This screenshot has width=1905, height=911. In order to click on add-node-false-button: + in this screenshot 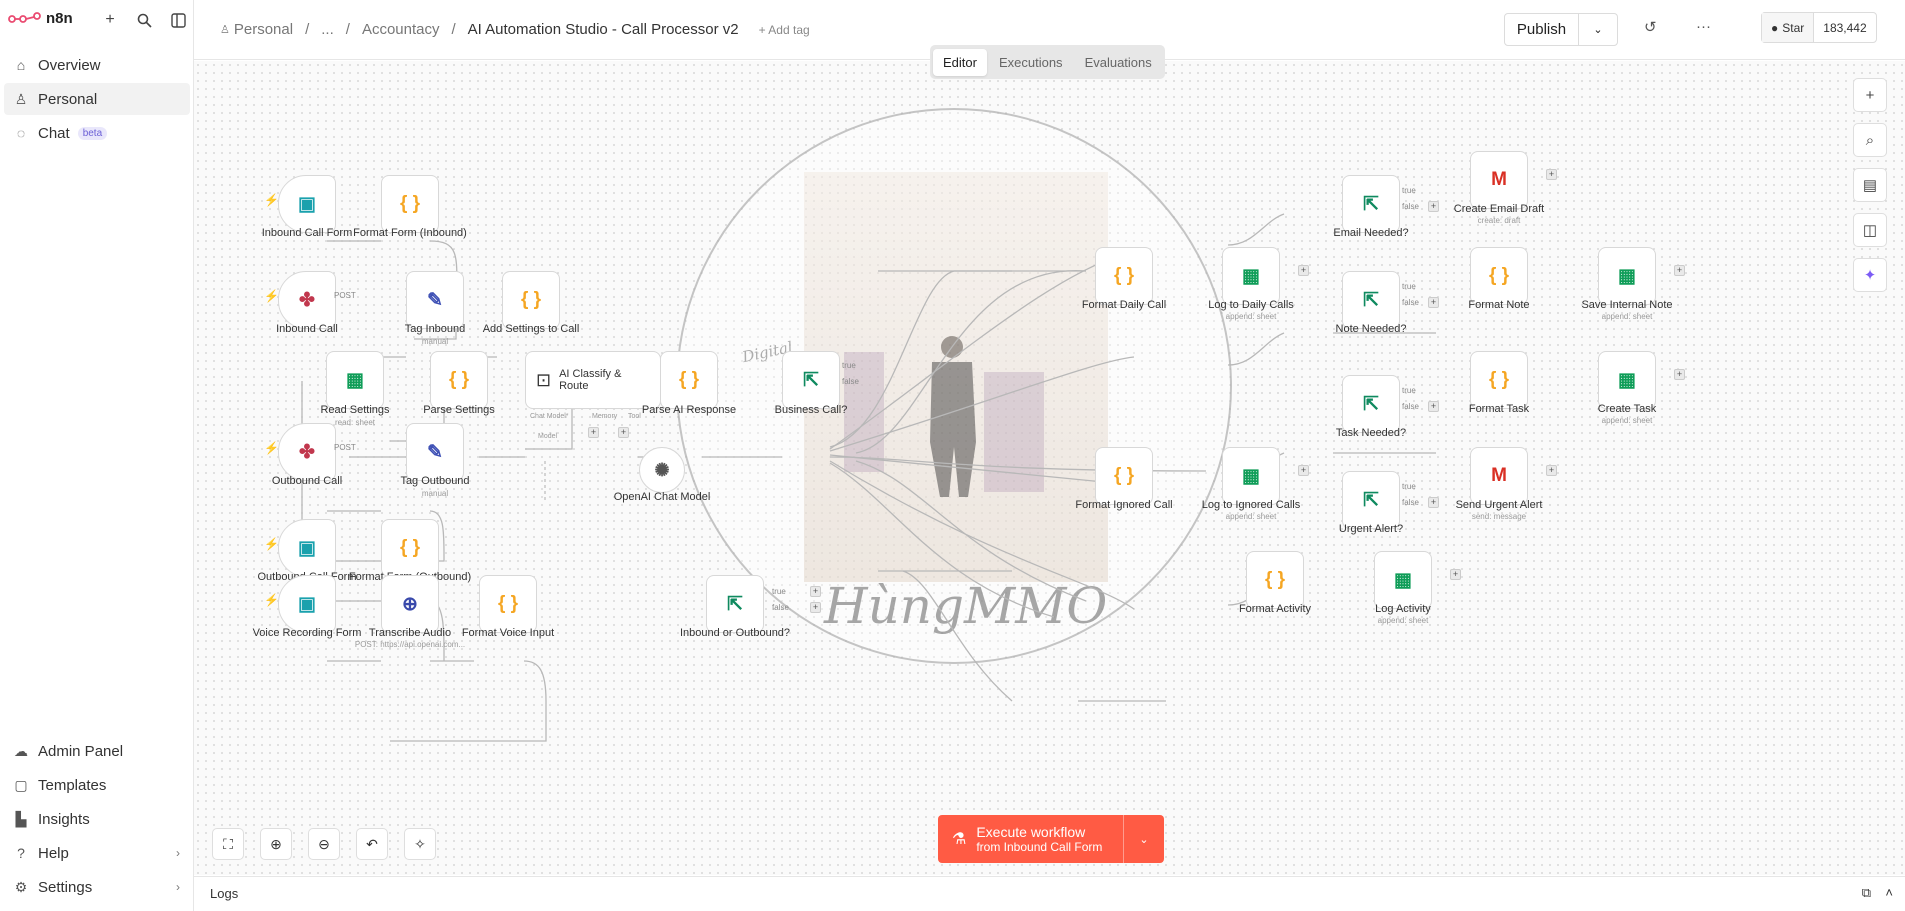, I will do `click(815, 607)`.